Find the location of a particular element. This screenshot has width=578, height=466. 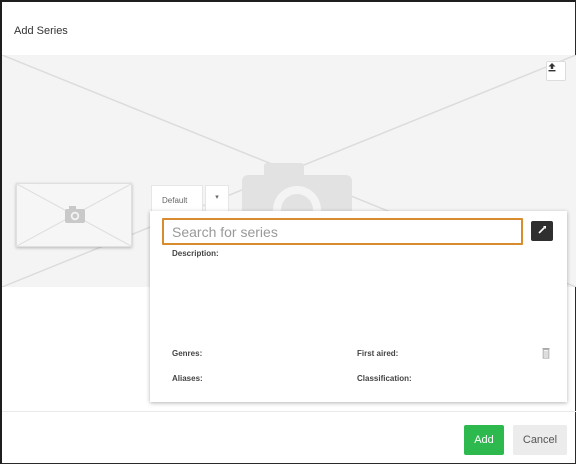

add-button: Add is located at coordinates (484, 440).